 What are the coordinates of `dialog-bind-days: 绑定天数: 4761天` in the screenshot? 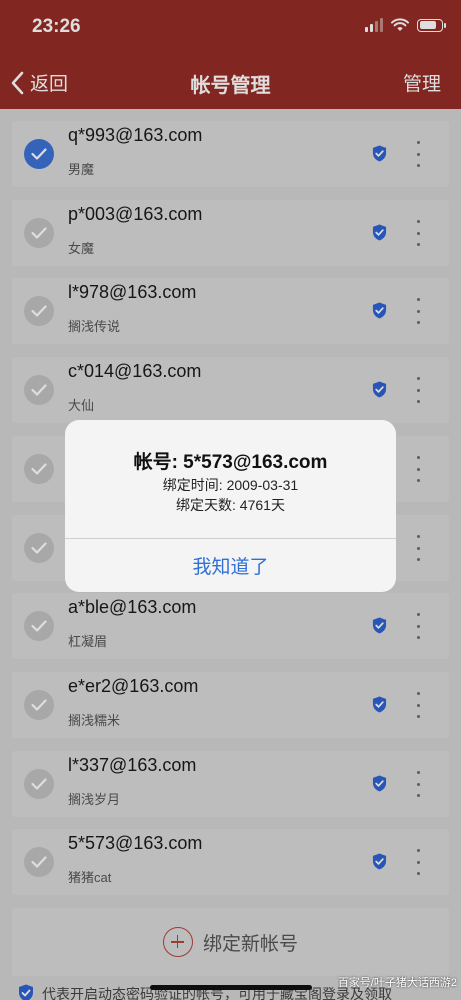 It's located at (230, 505).